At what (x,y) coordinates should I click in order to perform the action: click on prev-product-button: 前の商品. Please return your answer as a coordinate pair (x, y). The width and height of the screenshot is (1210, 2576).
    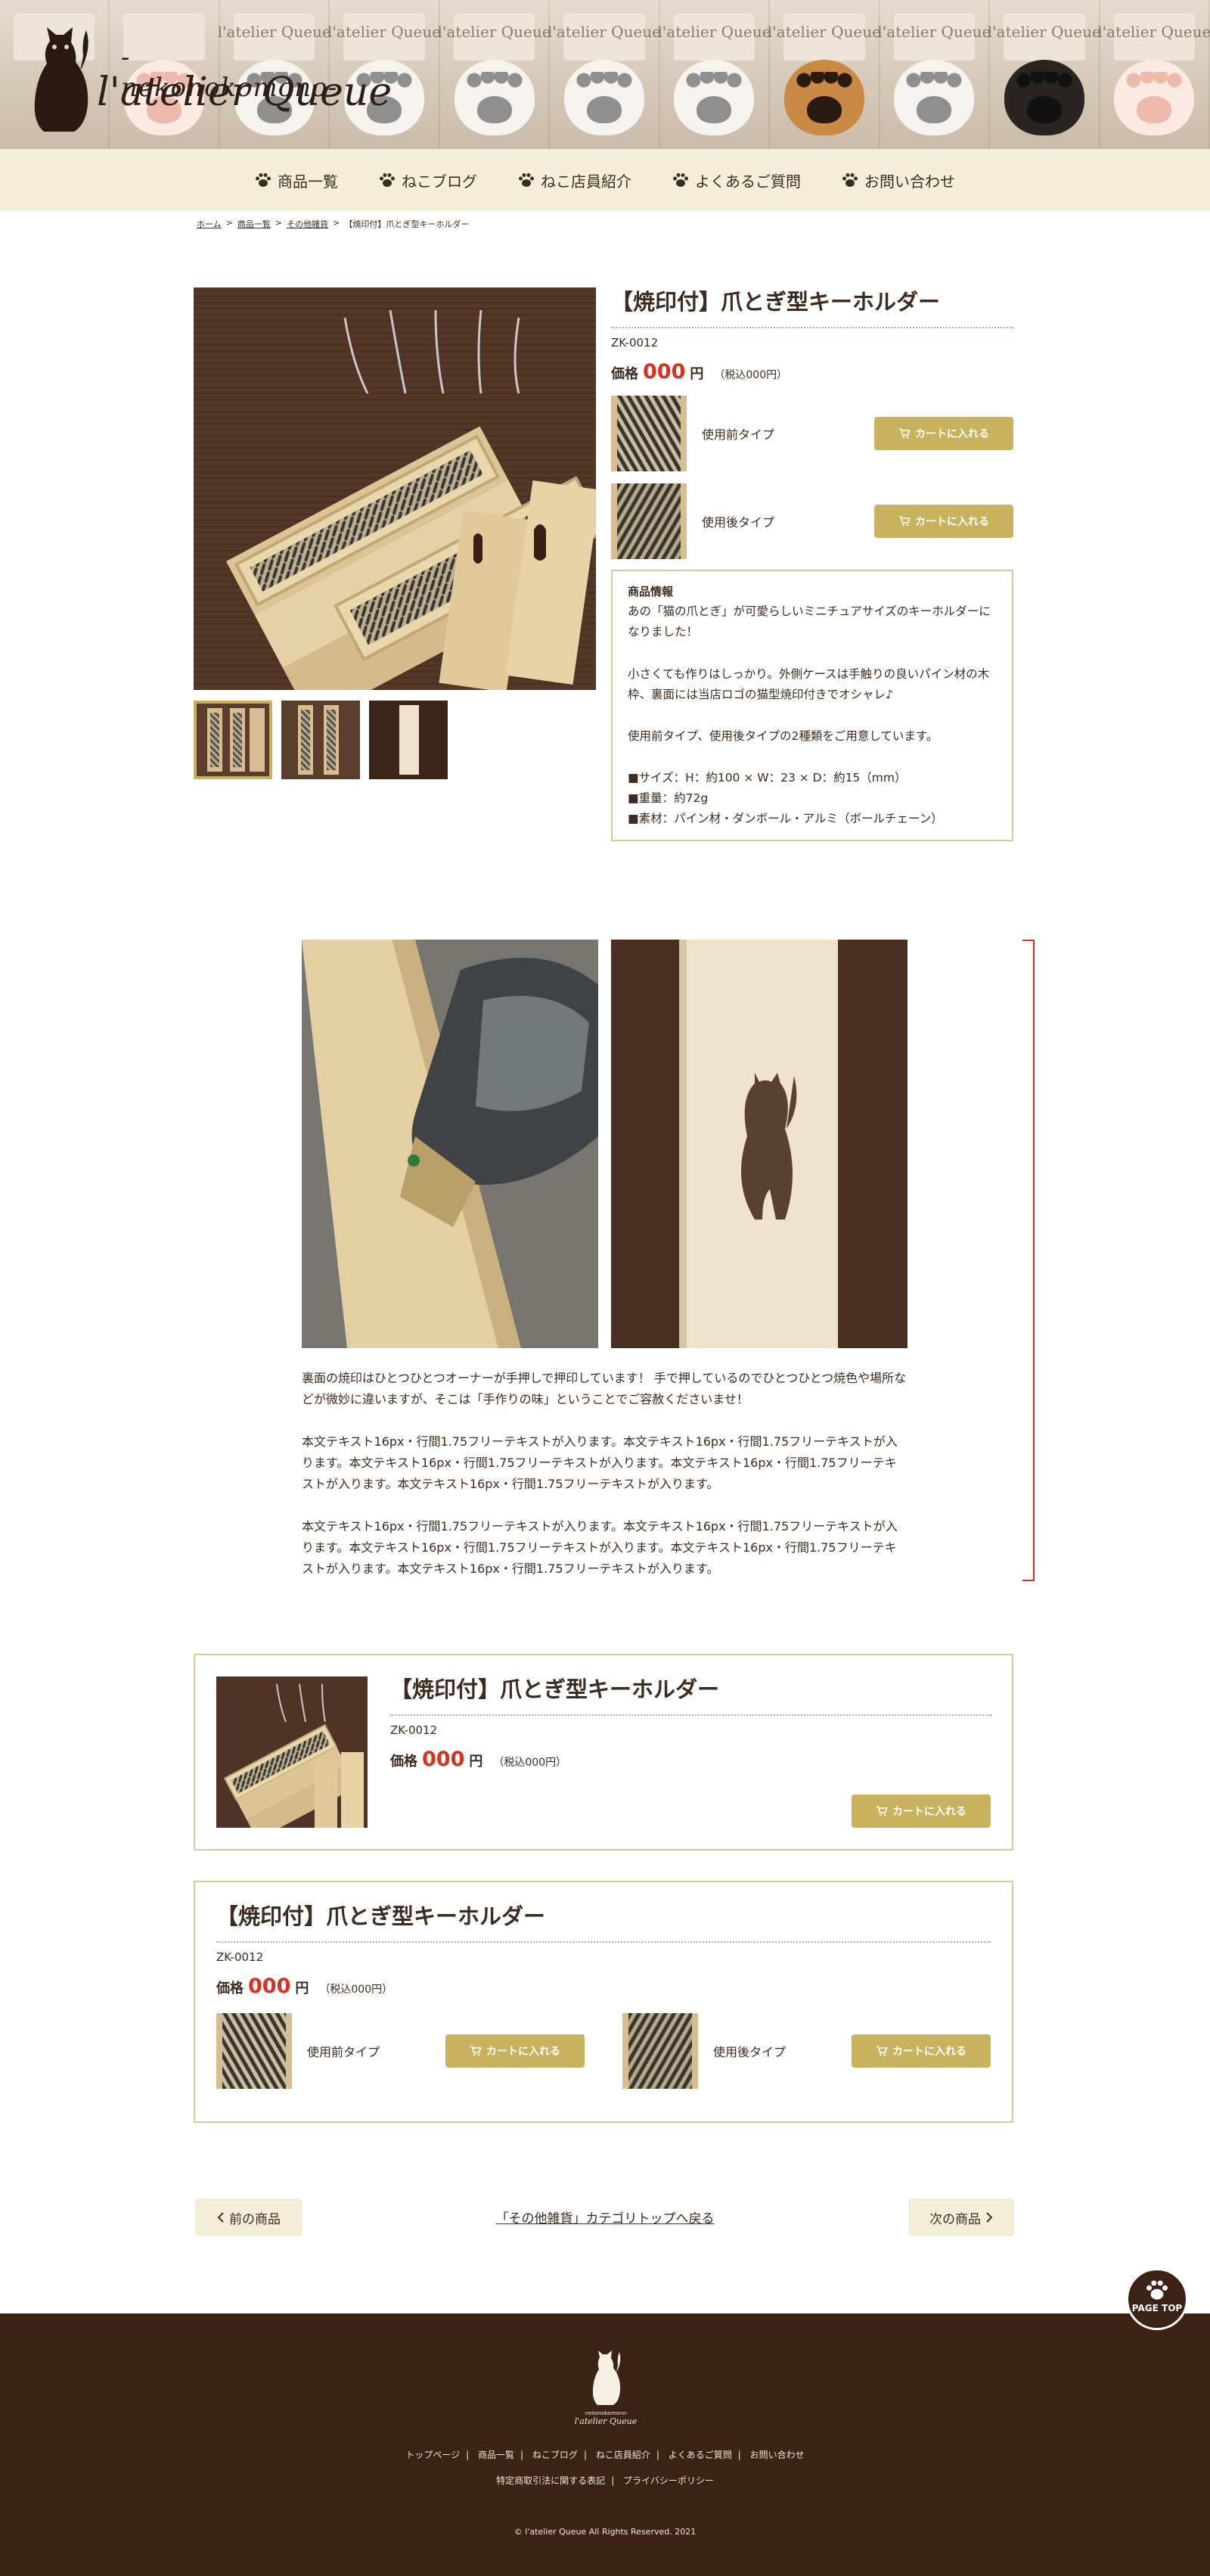
    Looking at the image, I should click on (248, 2217).